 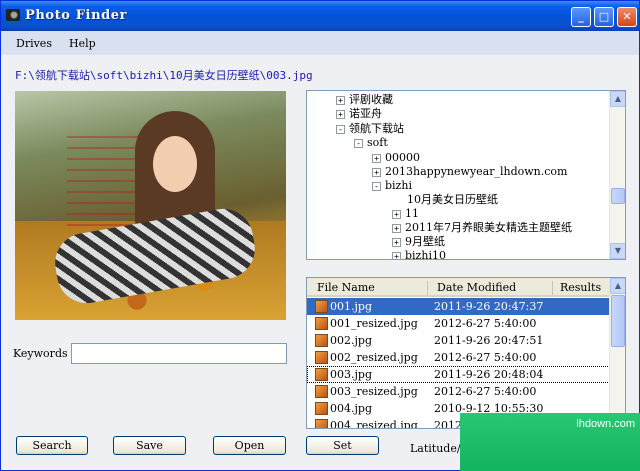 I want to click on file-row: 001.jpg 2011-9-26 20:47:37, so click(x=458, y=306).